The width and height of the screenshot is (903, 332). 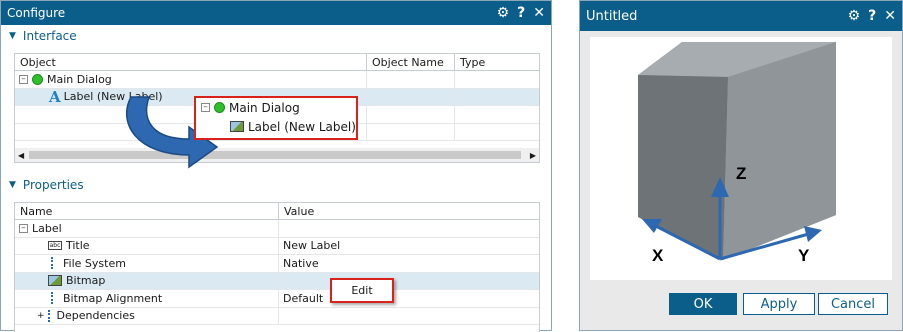 What do you see at coordinates (79, 79) in the screenshot?
I see `tree-node-label: Main Dialog` at bounding box center [79, 79].